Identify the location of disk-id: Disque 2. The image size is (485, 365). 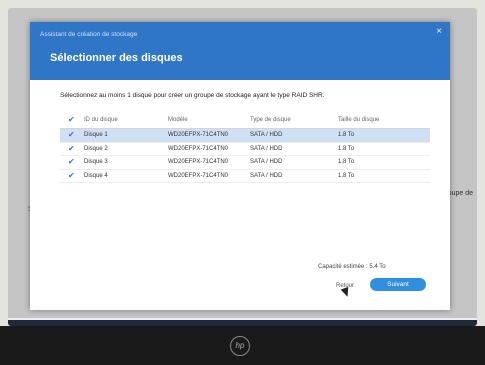
(96, 148).